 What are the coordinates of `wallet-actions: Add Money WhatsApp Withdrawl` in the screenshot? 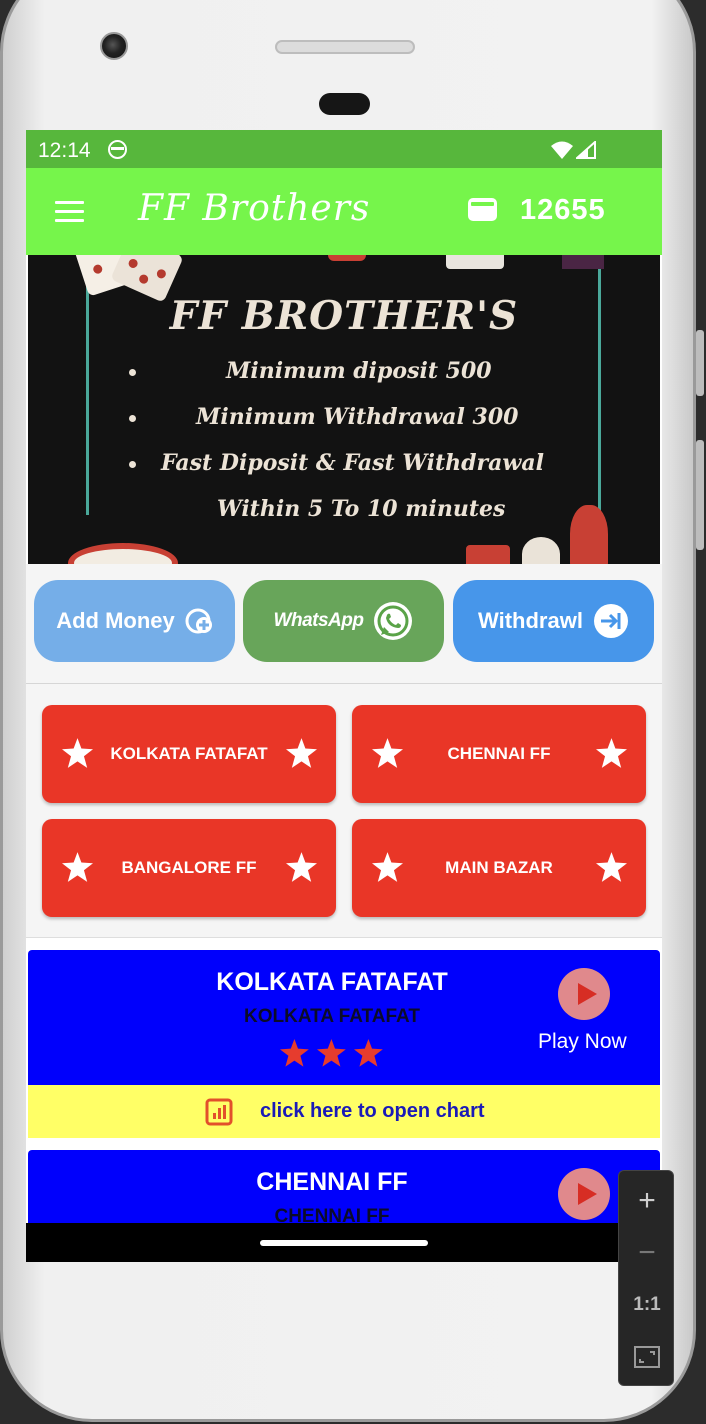 It's located at (344, 624).